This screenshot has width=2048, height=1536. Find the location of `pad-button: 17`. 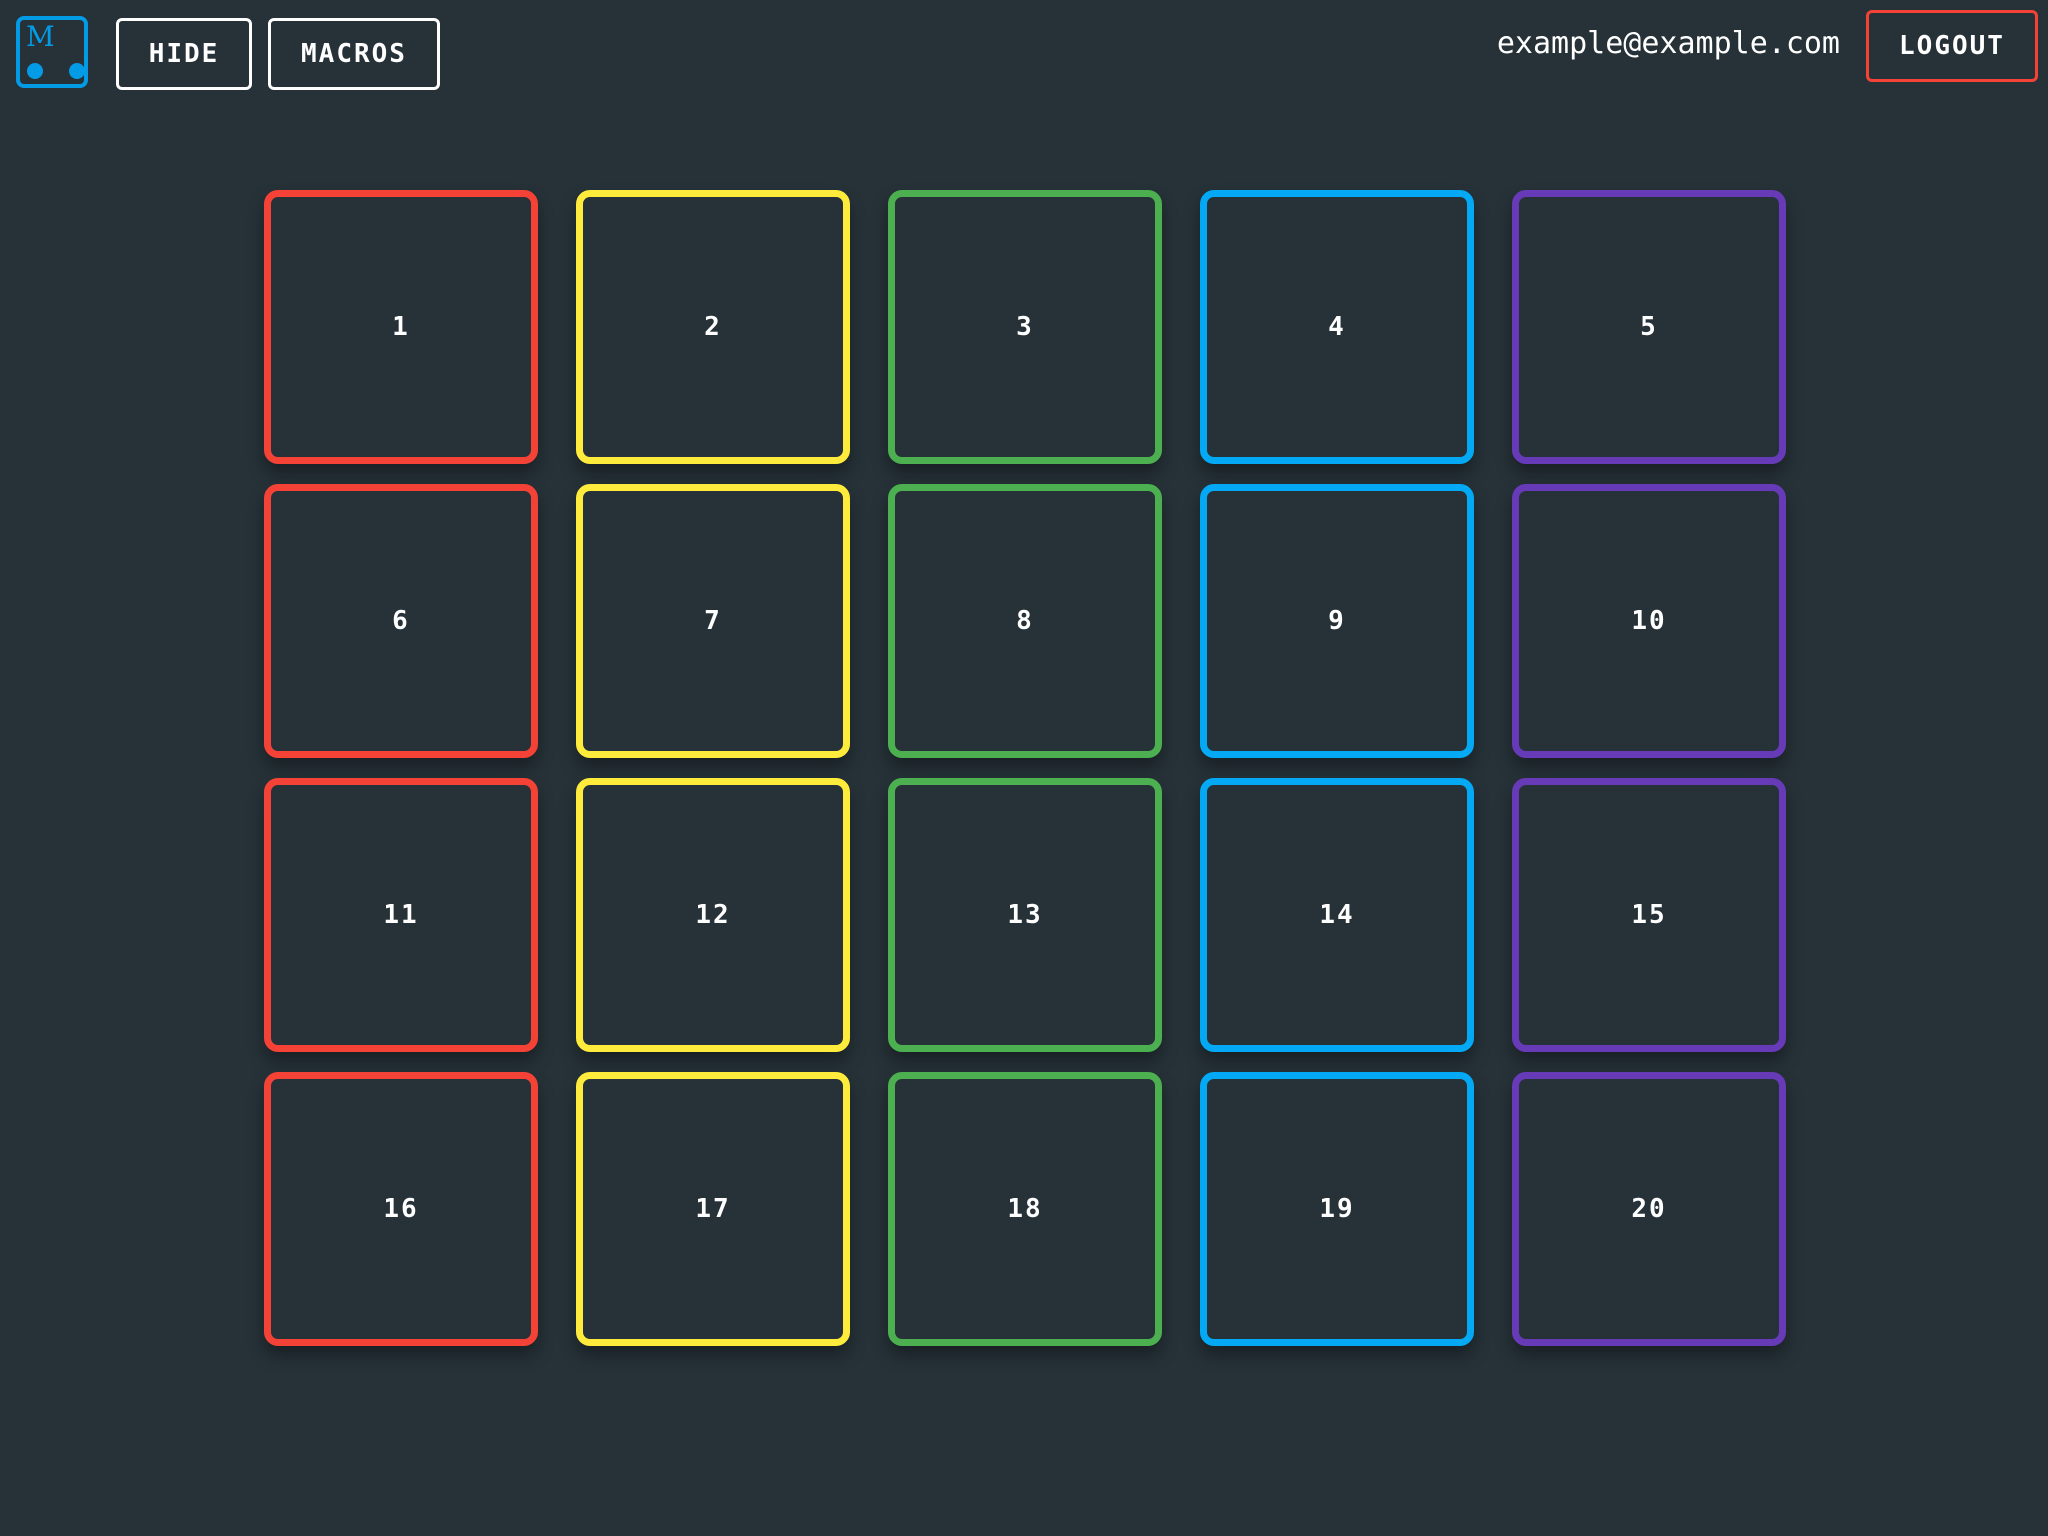

pad-button: 17 is located at coordinates (713, 1209).